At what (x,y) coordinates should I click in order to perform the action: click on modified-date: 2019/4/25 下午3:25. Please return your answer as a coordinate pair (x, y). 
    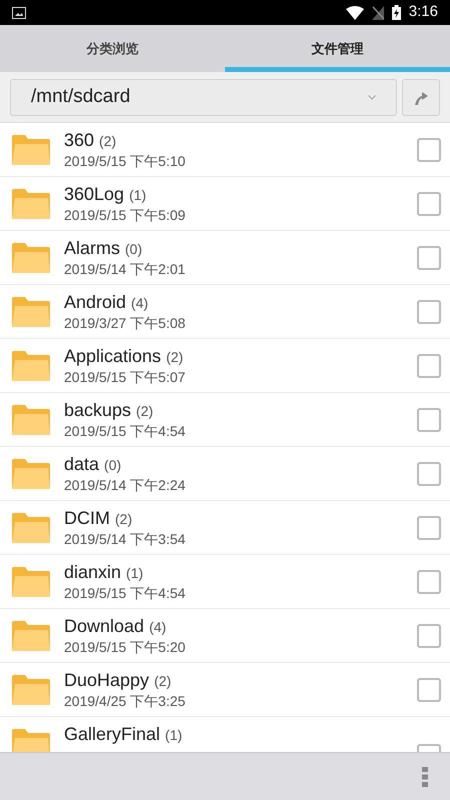
    Looking at the image, I should click on (125, 701).